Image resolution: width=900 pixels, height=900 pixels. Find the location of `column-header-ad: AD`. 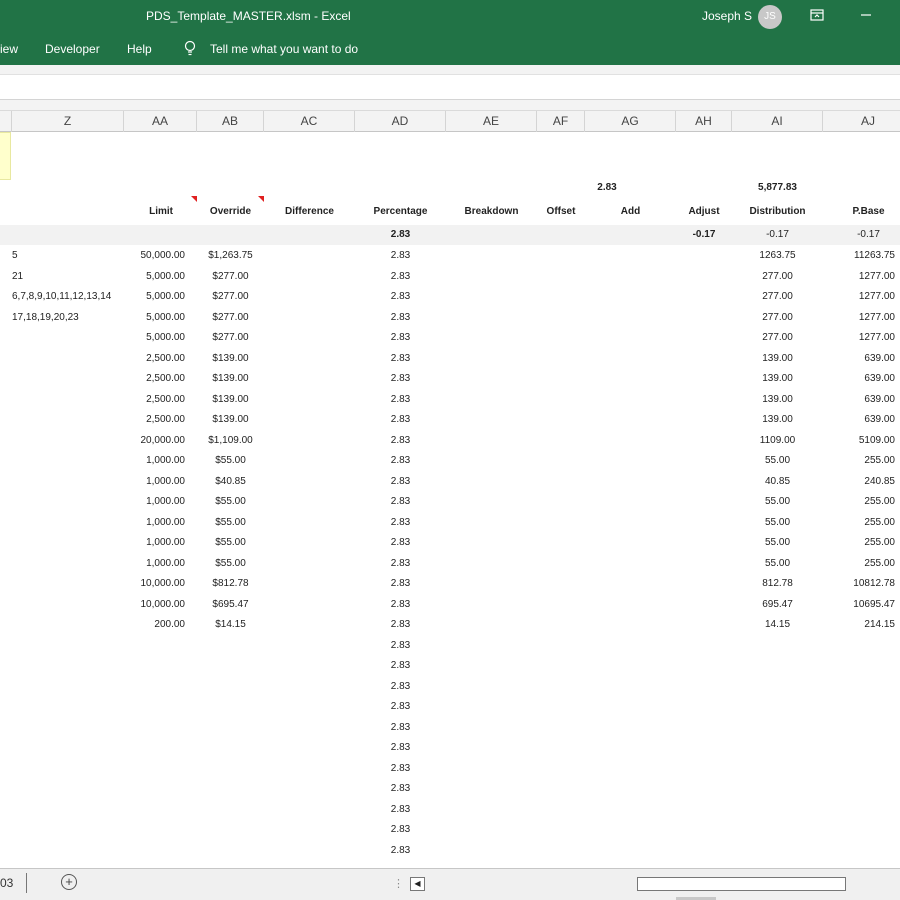

column-header-ad: AD is located at coordinates (400, 121).